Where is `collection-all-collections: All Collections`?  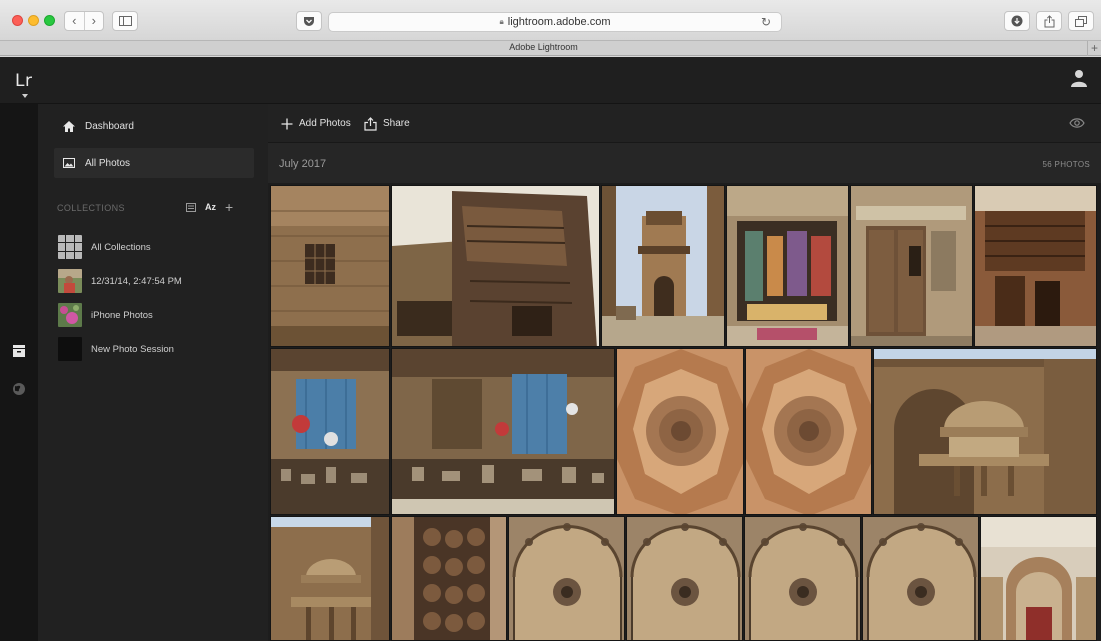
collection-all-collections: All Collections is located at coordinates (158, 247).